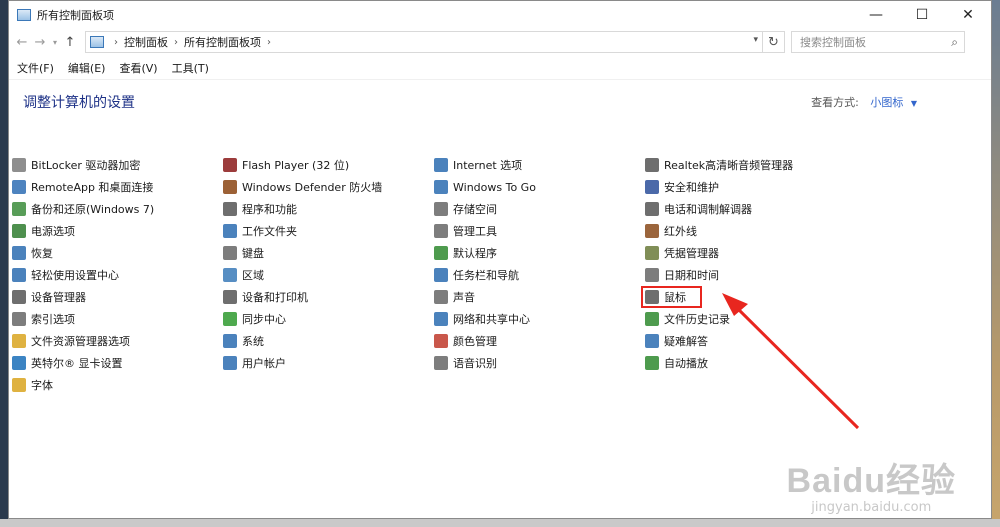 The height and width of the screenshot is (527, 1000). Describe the element at coordinates (328, 275) in the screenshot. I see `control-panel-item: 区域` at that location.